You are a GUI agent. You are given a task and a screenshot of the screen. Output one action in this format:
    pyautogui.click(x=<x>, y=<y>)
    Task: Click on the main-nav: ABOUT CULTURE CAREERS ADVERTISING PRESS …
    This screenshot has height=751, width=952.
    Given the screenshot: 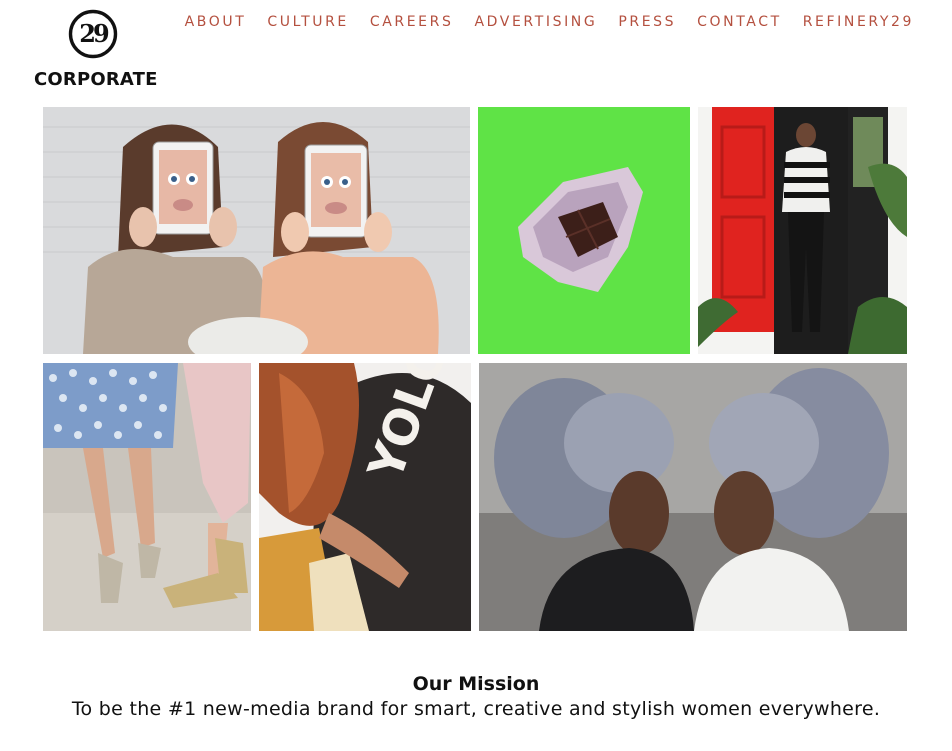 What is the action you would take?
    pyautogui.click(x=549, y=22)
    